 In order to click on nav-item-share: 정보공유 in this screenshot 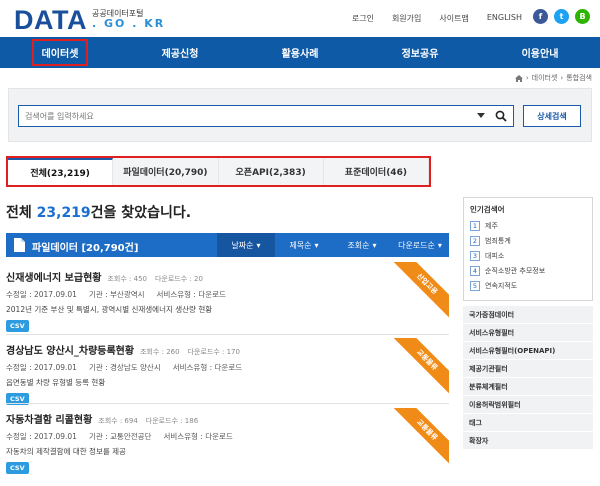, I will do `click(420, 52)`.